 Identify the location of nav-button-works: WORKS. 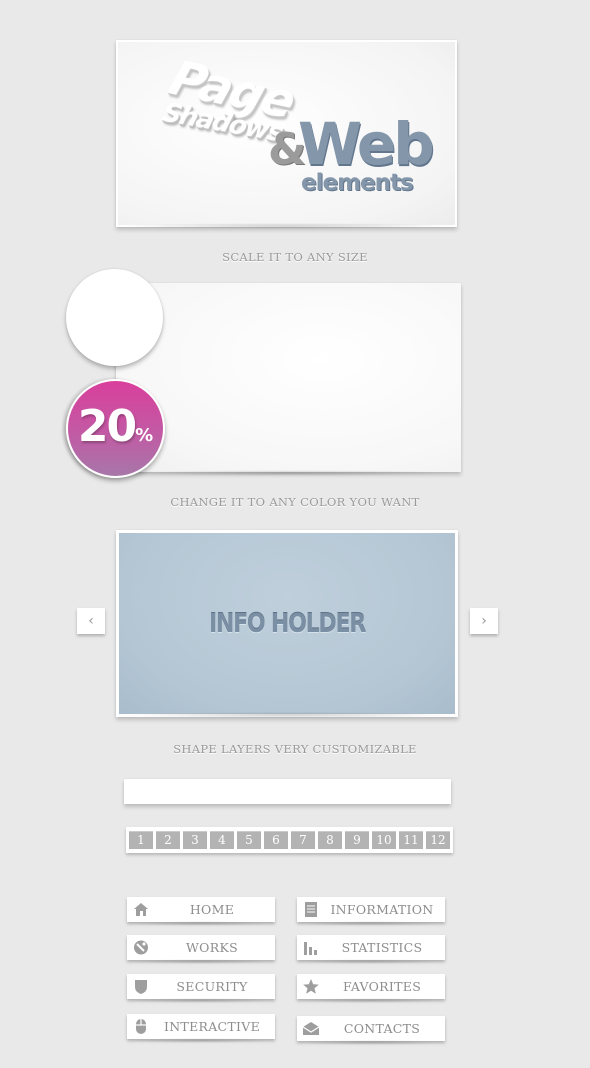
(201, 949).